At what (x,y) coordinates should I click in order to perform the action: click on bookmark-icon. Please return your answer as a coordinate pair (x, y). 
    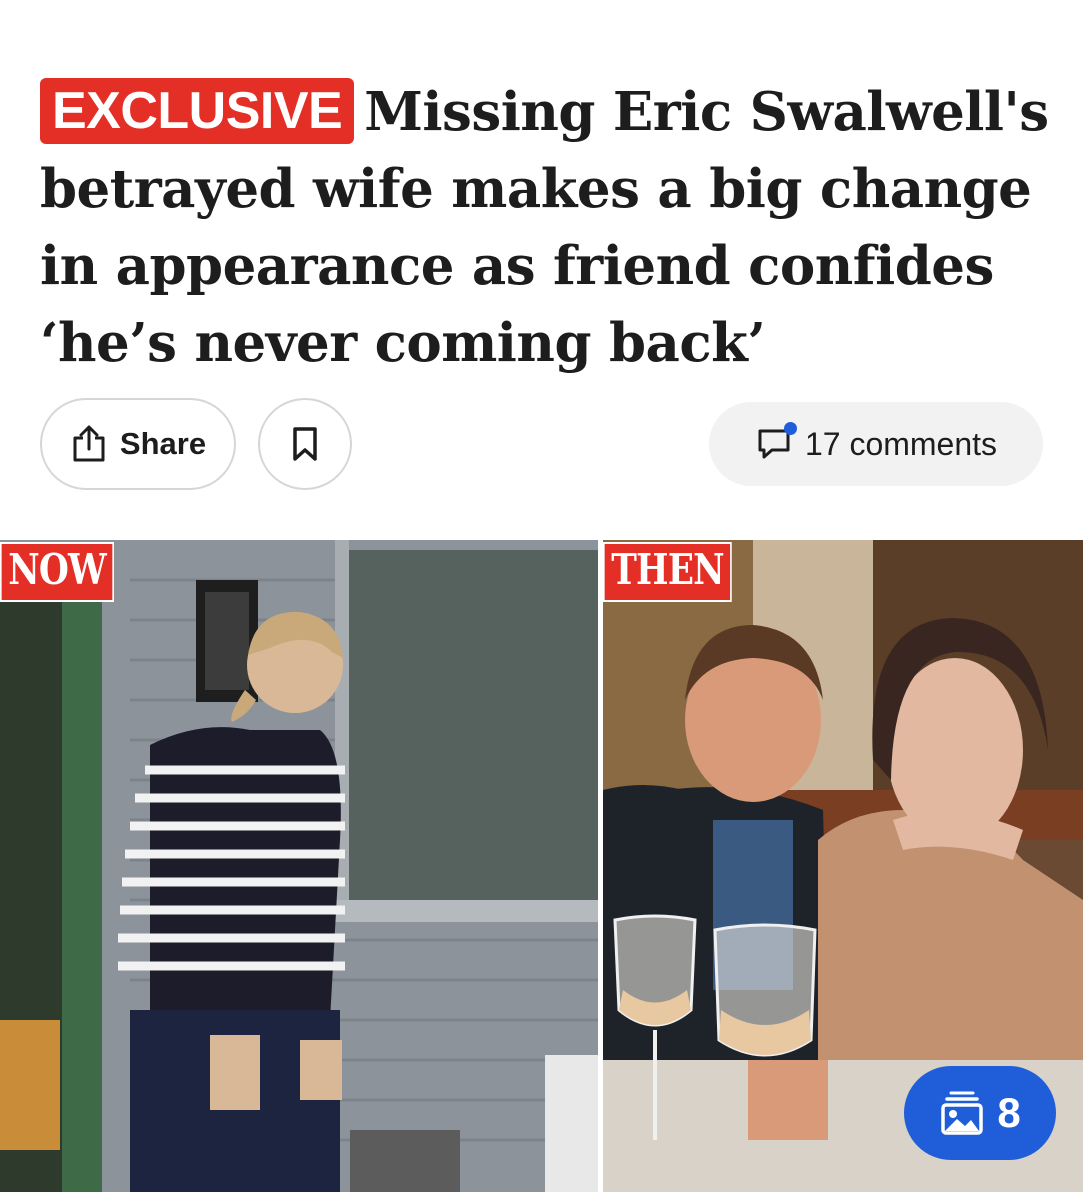
    Looking at the image, I should click on (305, 444).